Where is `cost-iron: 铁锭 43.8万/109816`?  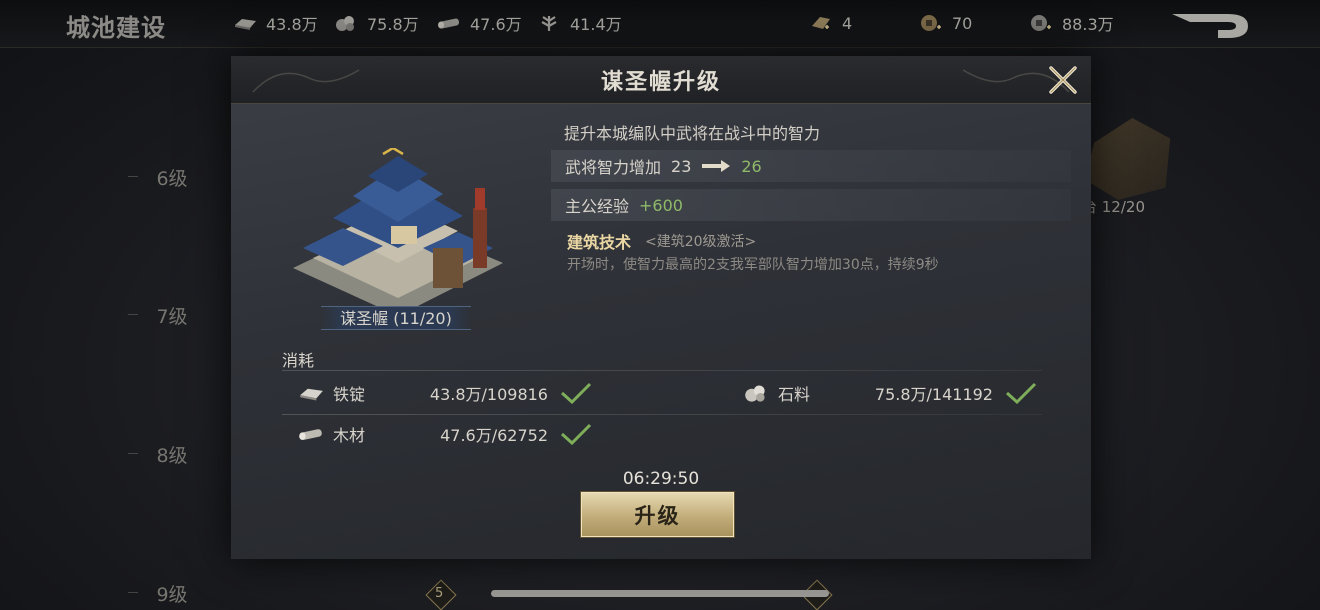
cost-iron: 铁锭 43.8万/109816 is located at coordinates (444, 393).